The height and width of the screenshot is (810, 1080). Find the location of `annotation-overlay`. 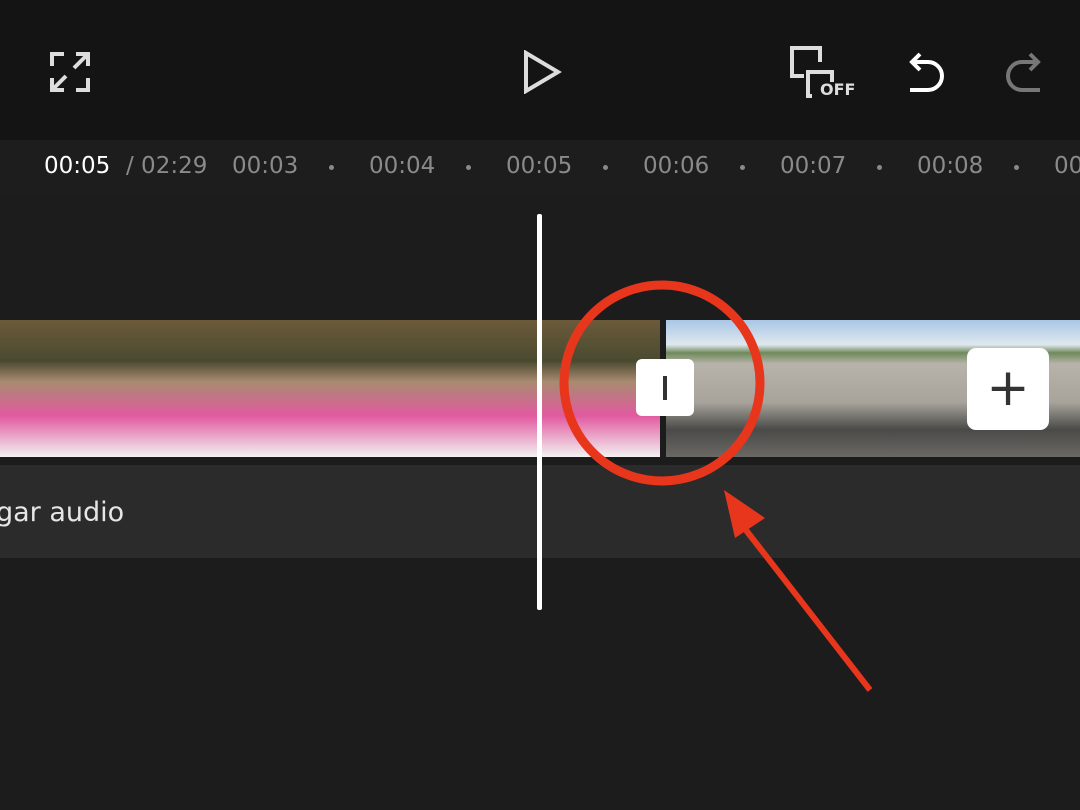

annotation-overlay is located at coordinates (716, 486).